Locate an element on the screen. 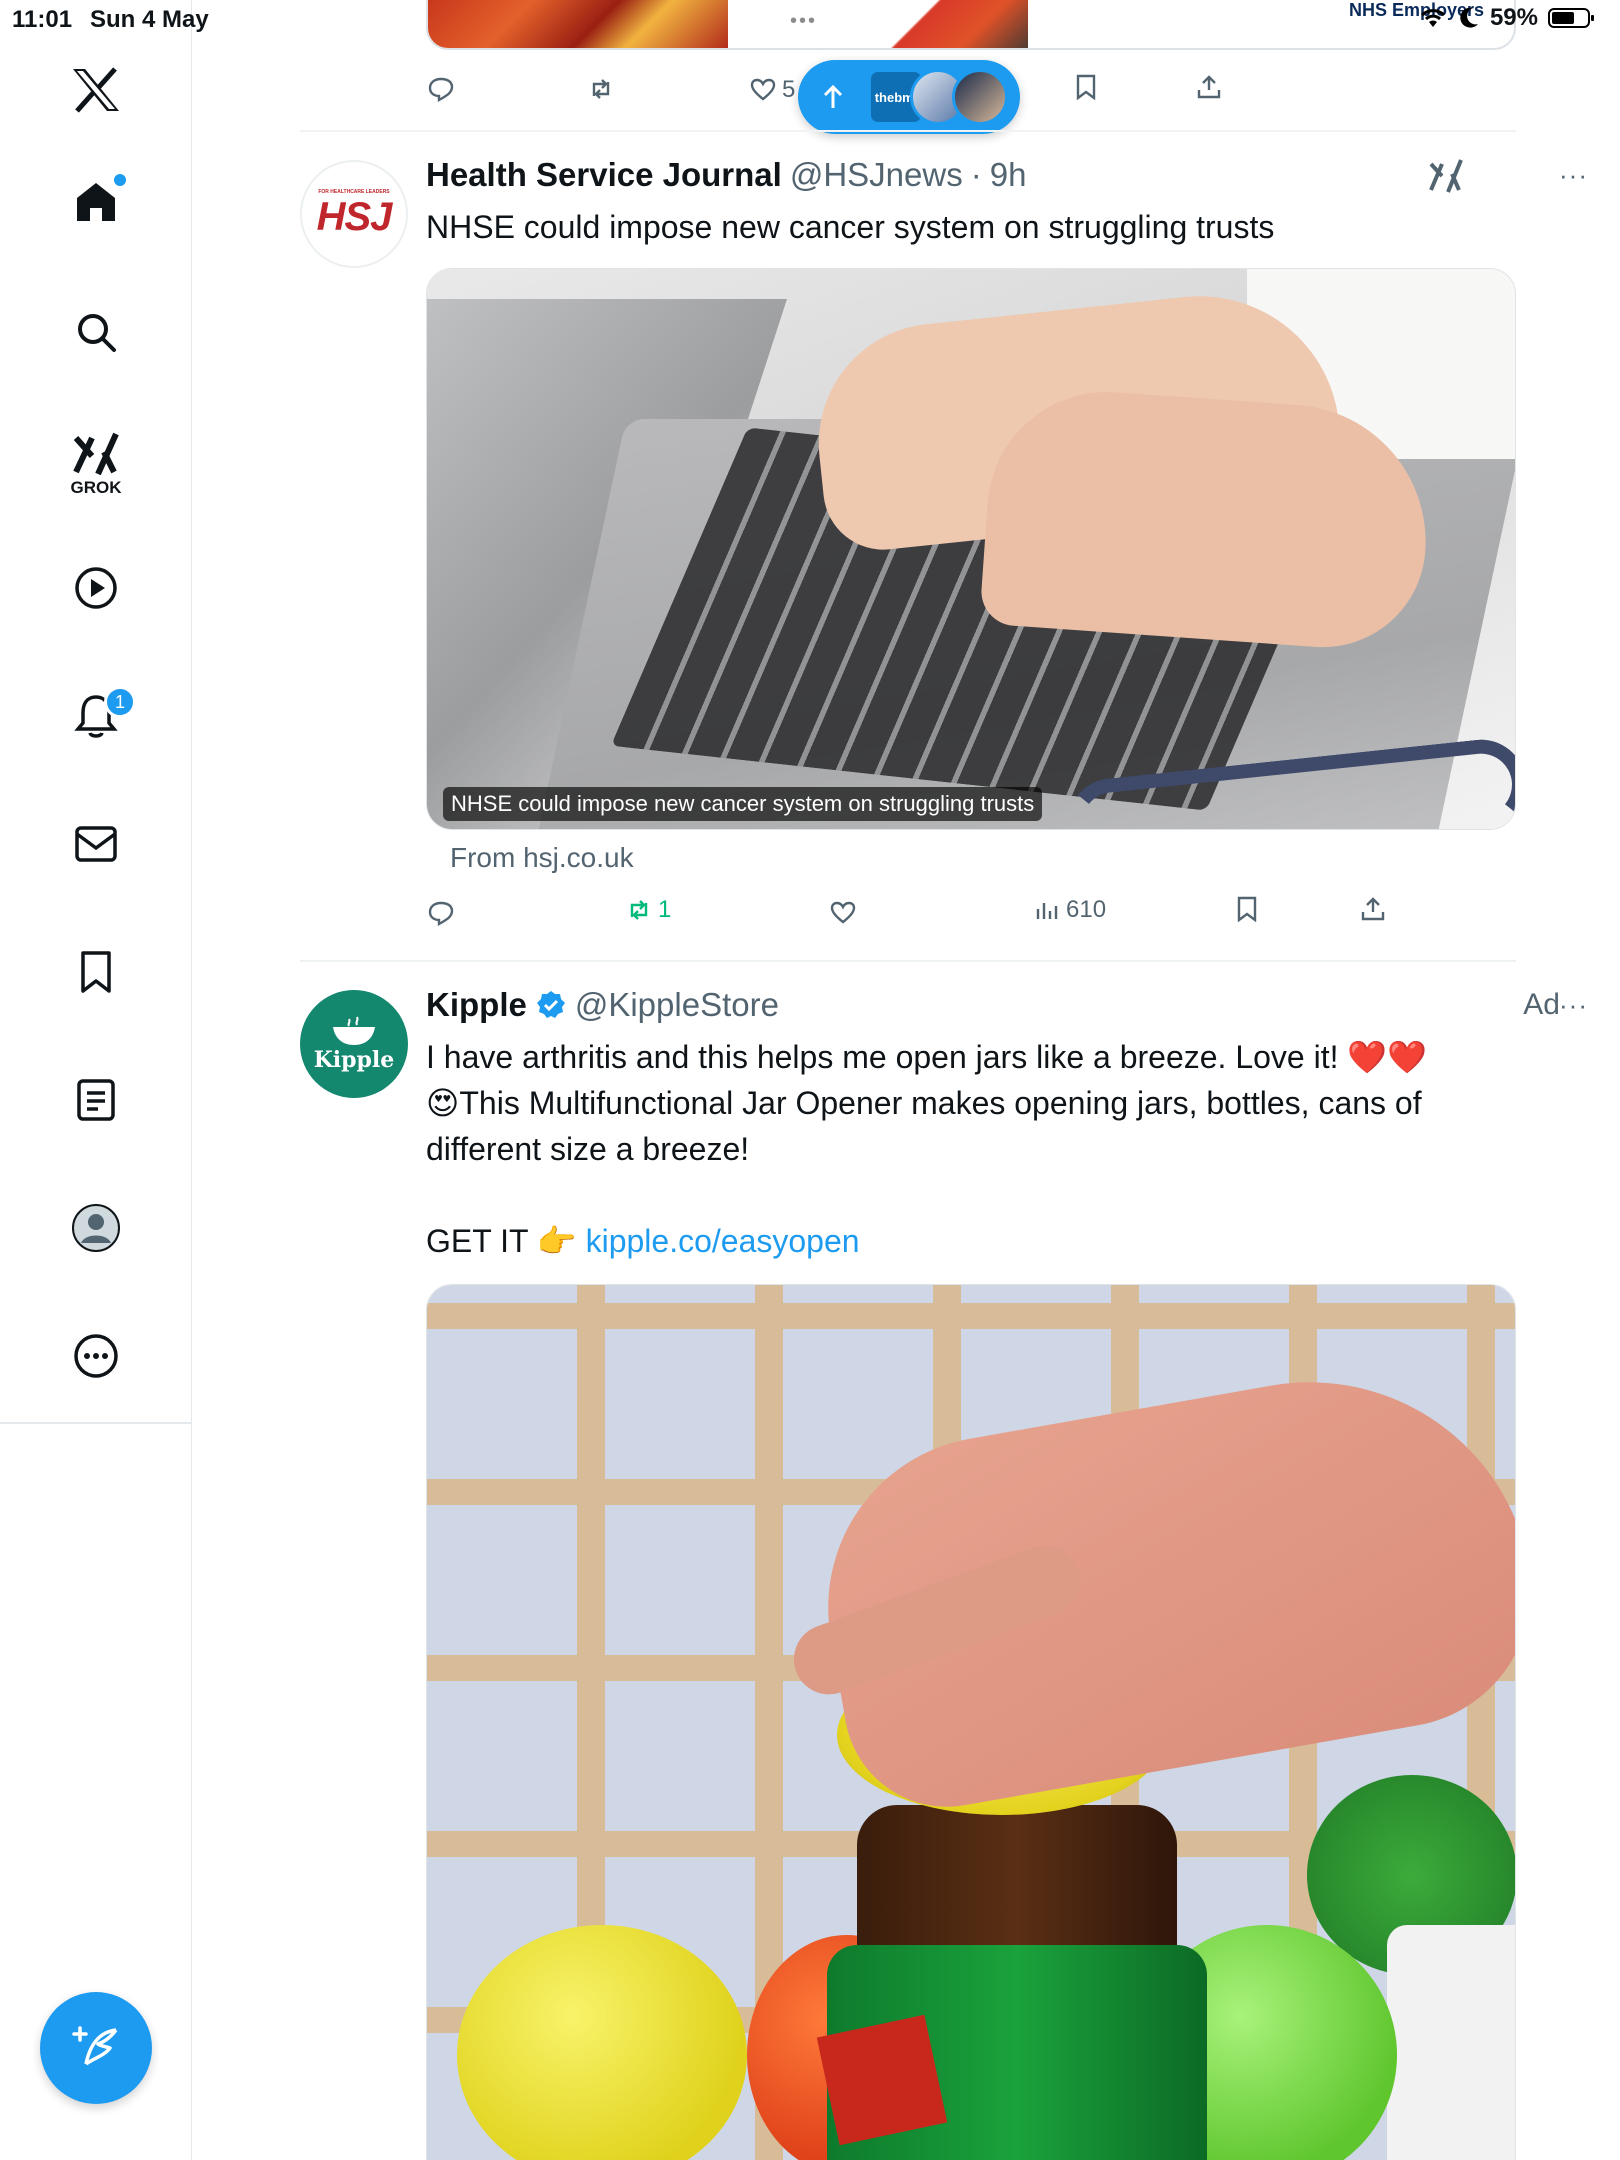 This screenshot has width=1620, height=2160. home-icon is located at coordinates (96, 202).